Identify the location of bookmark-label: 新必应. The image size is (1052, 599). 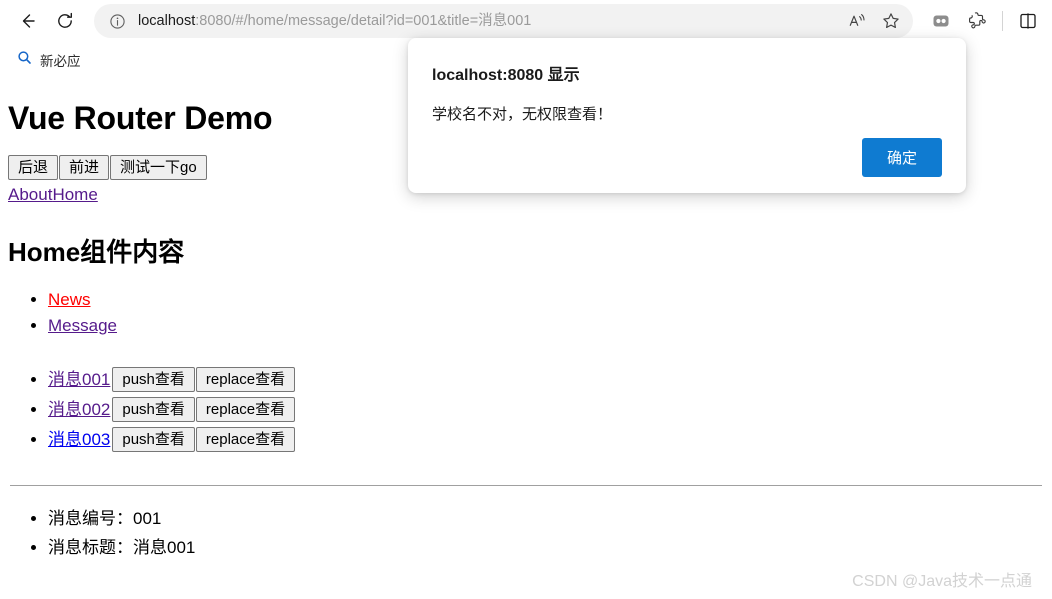
(60, 61).